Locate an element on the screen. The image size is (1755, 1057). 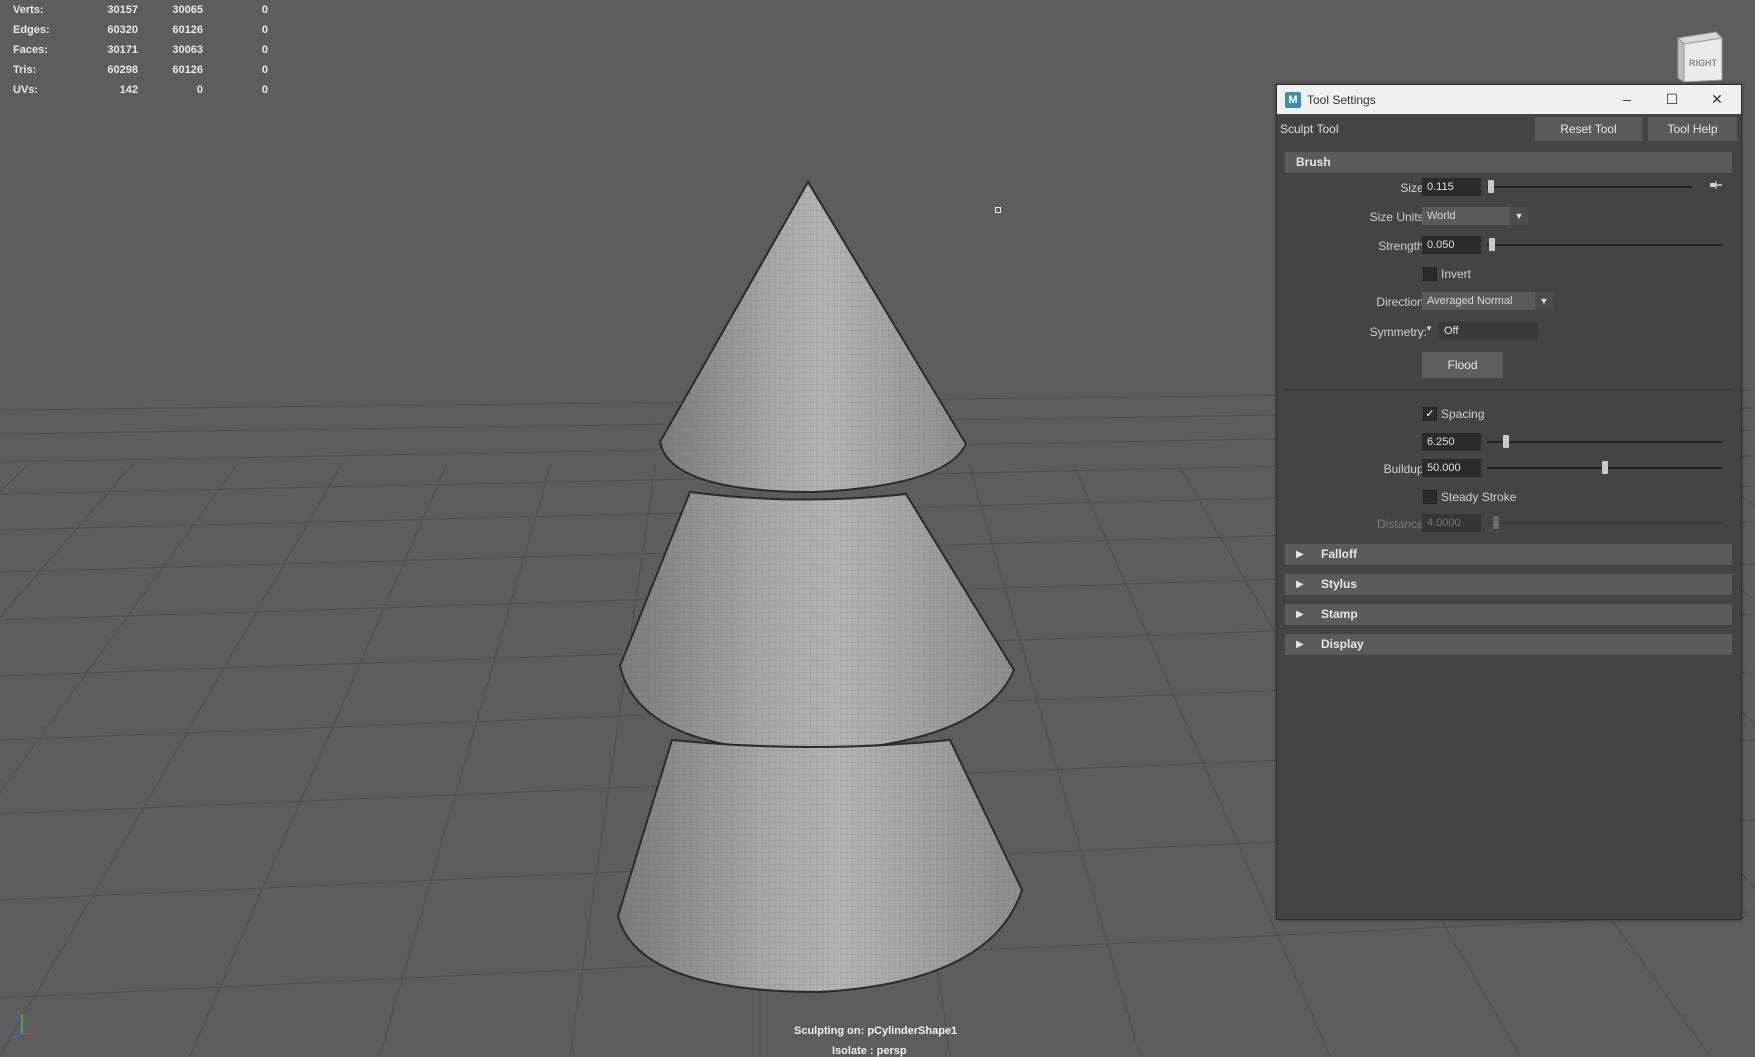
size-slider-thumb is located at coordinates (1491, 186).